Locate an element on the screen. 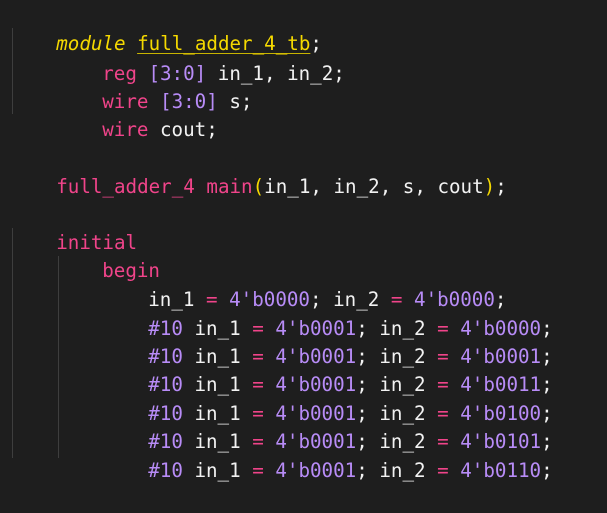  instance-args: in_1, in_2, s, cout is located at coordinates (374, 186).